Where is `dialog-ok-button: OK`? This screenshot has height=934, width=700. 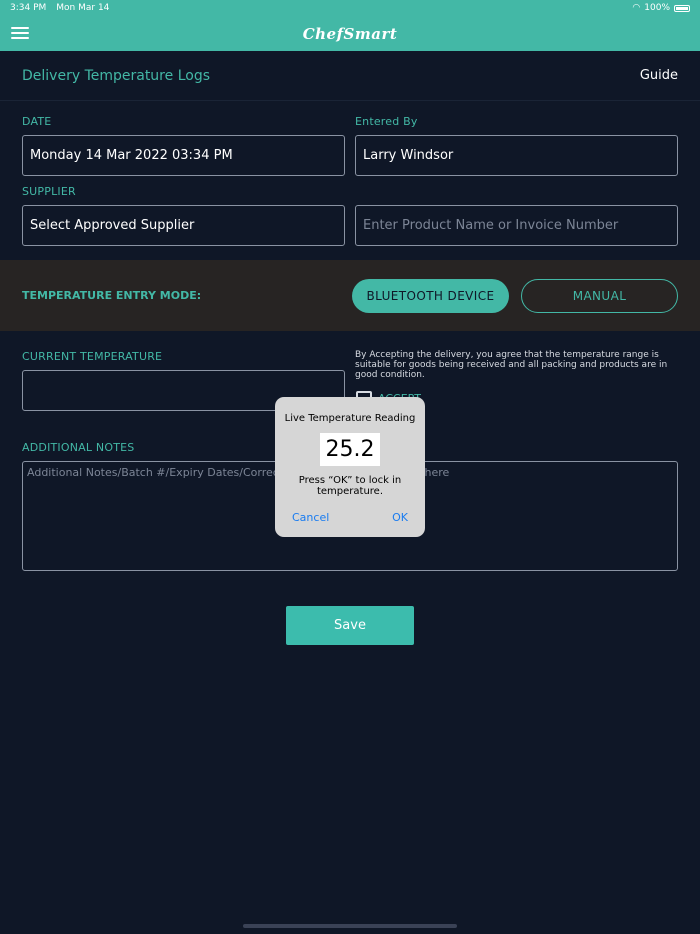 dialog-ok-button: OK is located at coordinates (400, 517).